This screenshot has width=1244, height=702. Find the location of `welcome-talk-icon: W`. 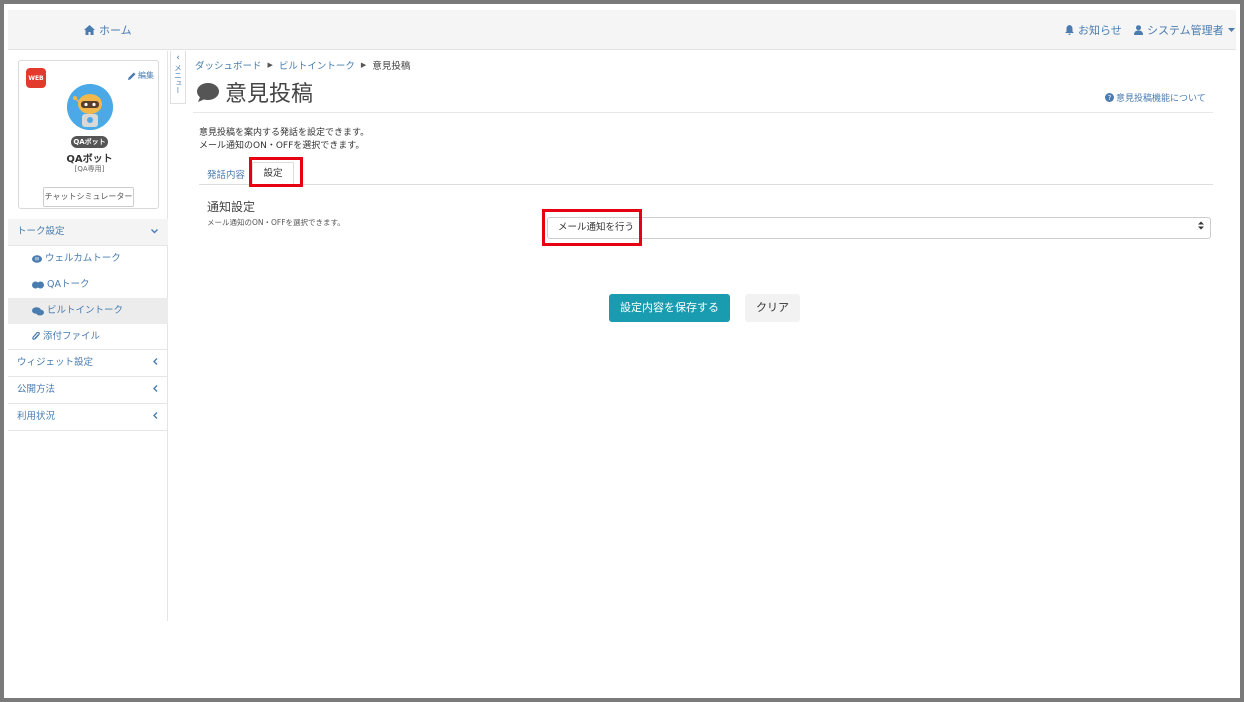

welcome-talk-icon: W is located at coordinates (37, 259).